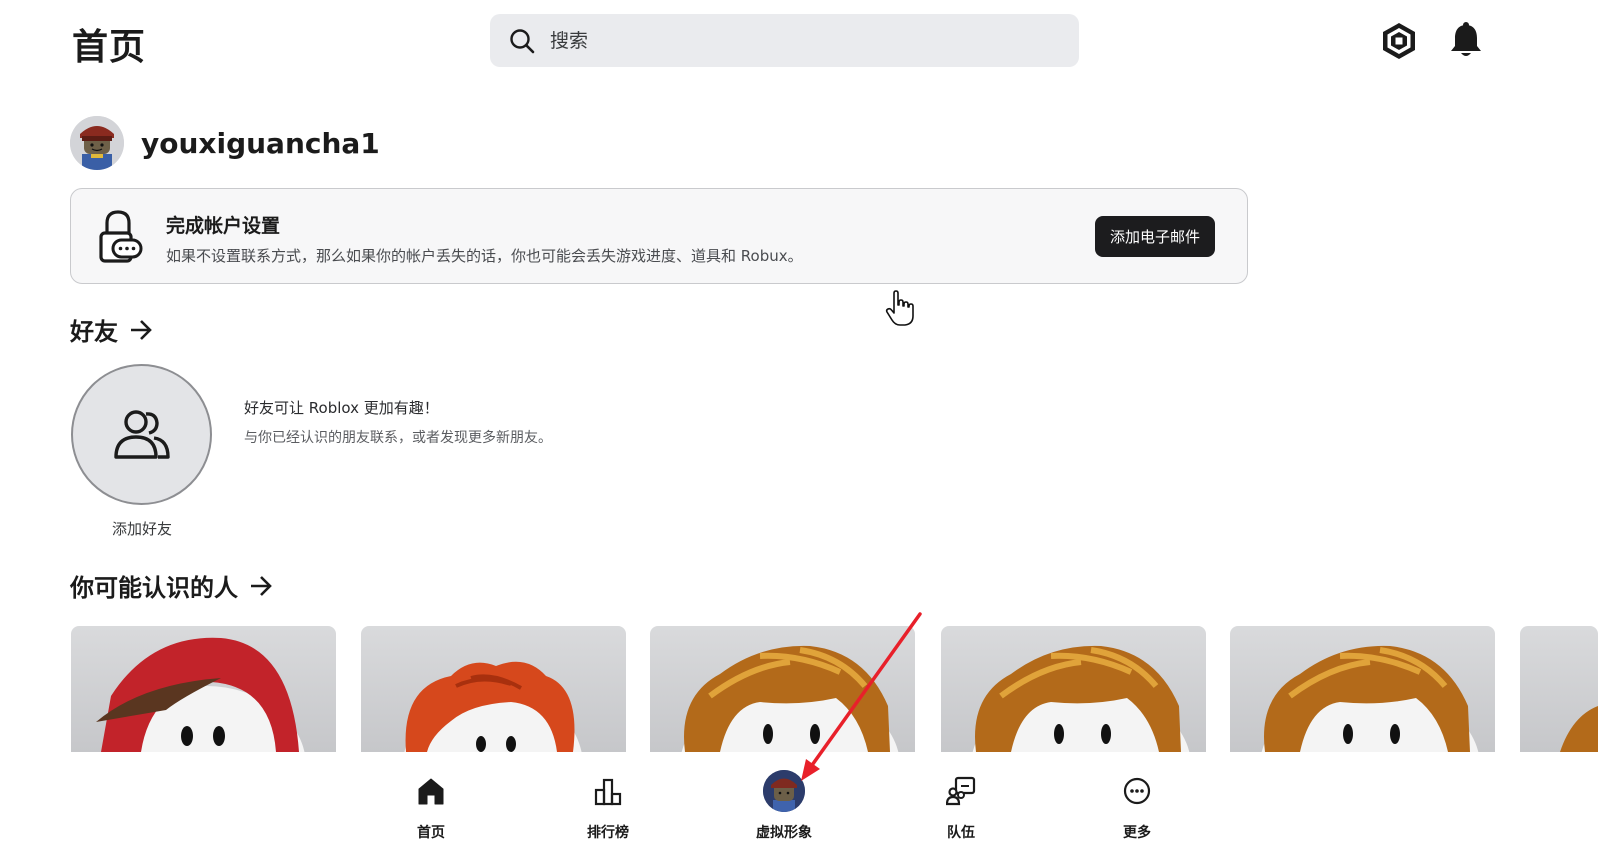 Image resolution: width=1598 pixels, height=862 pixels. Describe the element at coordinates (431, 833) in the screenshot. I see `nav-home-label: 首页` at that location.